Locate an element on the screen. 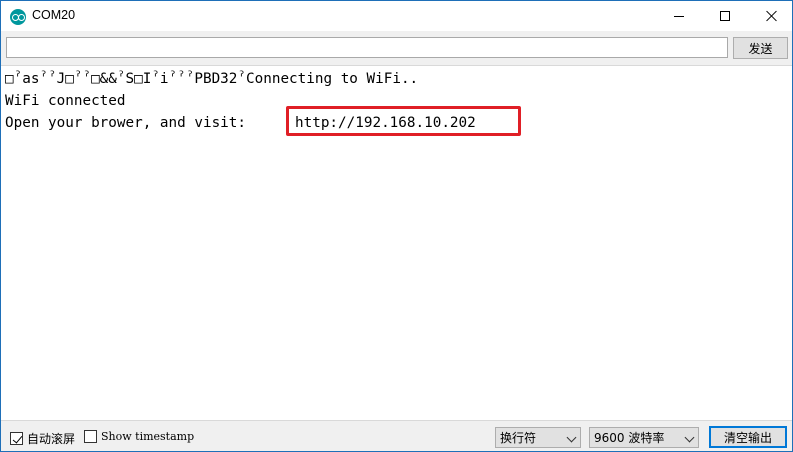 The height and width of the screenshot is (452, 793). baud-rate-select: 9600 波特率 is located at coordinates (644, 437).